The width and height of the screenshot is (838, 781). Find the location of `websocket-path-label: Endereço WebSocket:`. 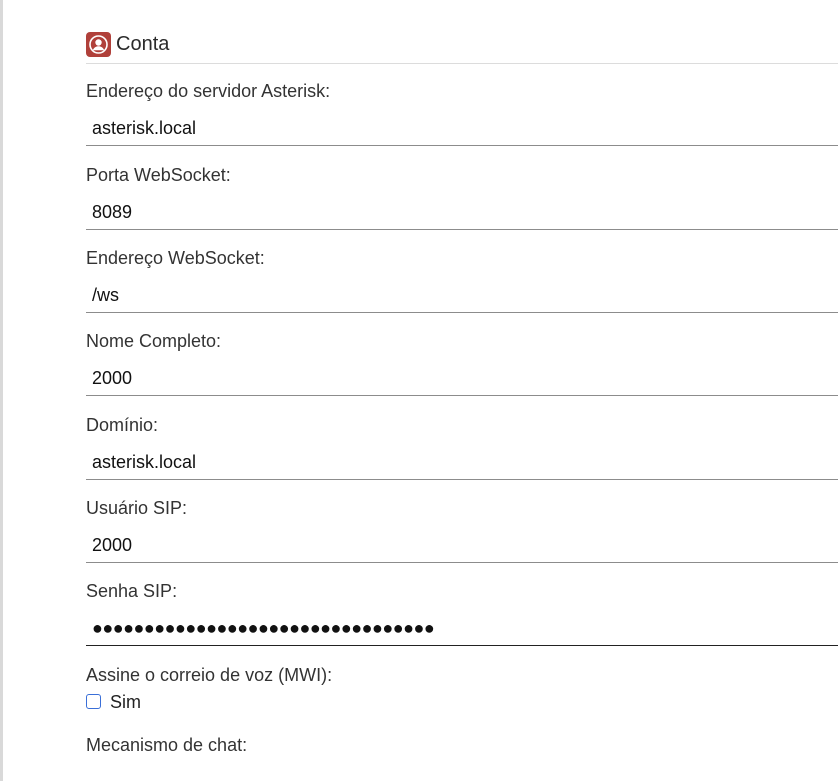

websocket-path-label: Endereço WebSocket: is located at coordinates (175, 258).